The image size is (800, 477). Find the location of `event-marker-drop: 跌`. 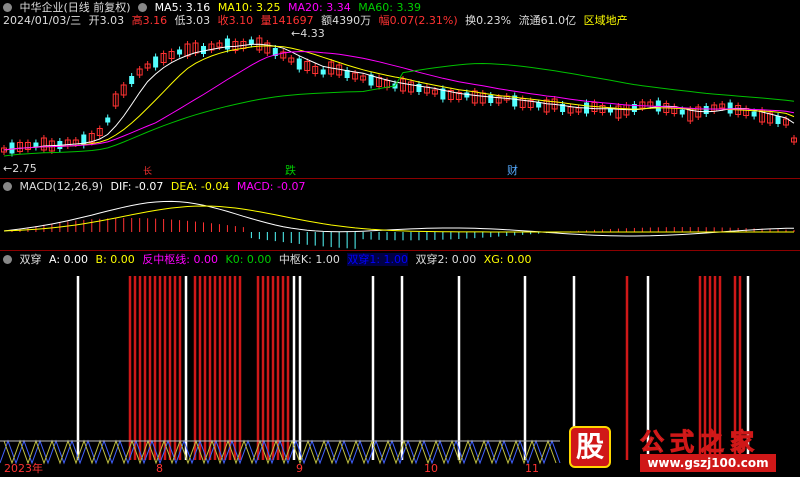

event-marker-drop: 跌 is located at coordinates (290, 171).